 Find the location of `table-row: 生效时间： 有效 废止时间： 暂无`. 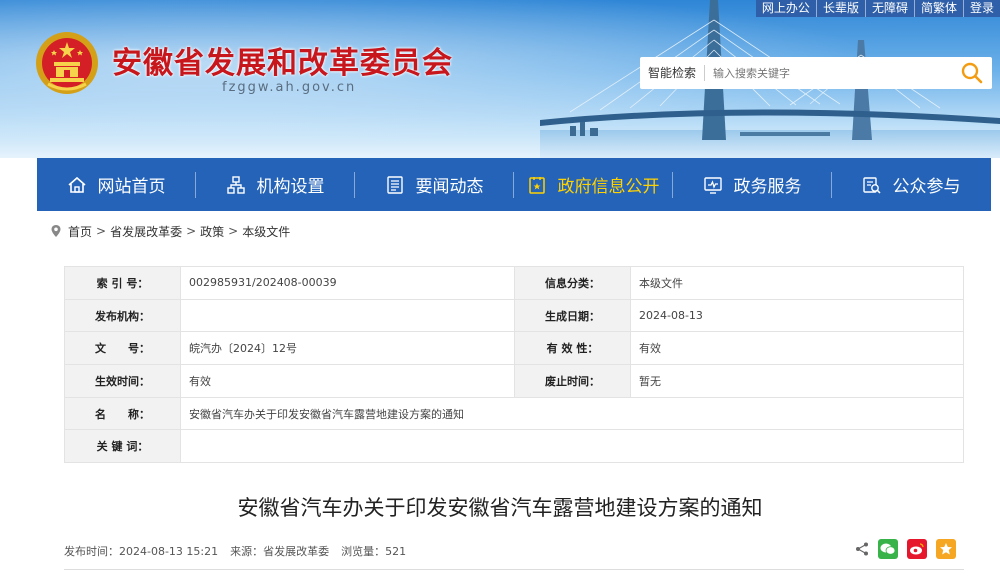

table-row: 生效时间： 有效 废止时间： 暂无 is located at coordinates (514, 381).